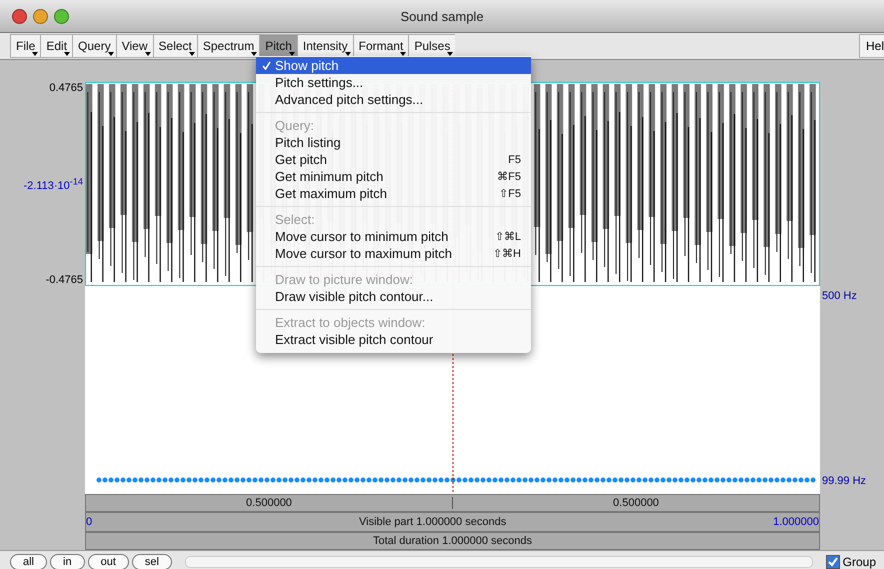  Describe the element at coordinates (134, 46) in the screenshot. I see `menu-button: View` at that location.